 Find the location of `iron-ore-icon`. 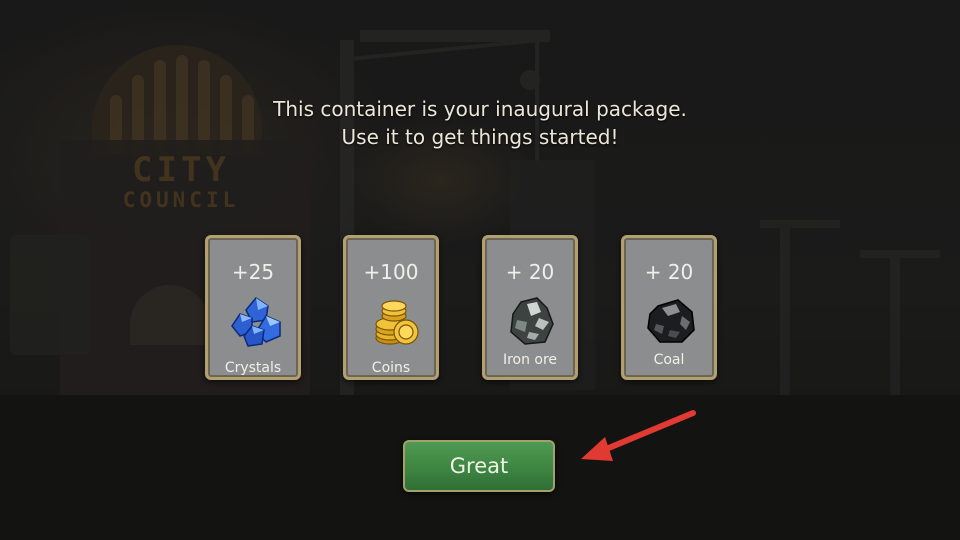

iron-ore-icon is located at coordinates (532, 321).